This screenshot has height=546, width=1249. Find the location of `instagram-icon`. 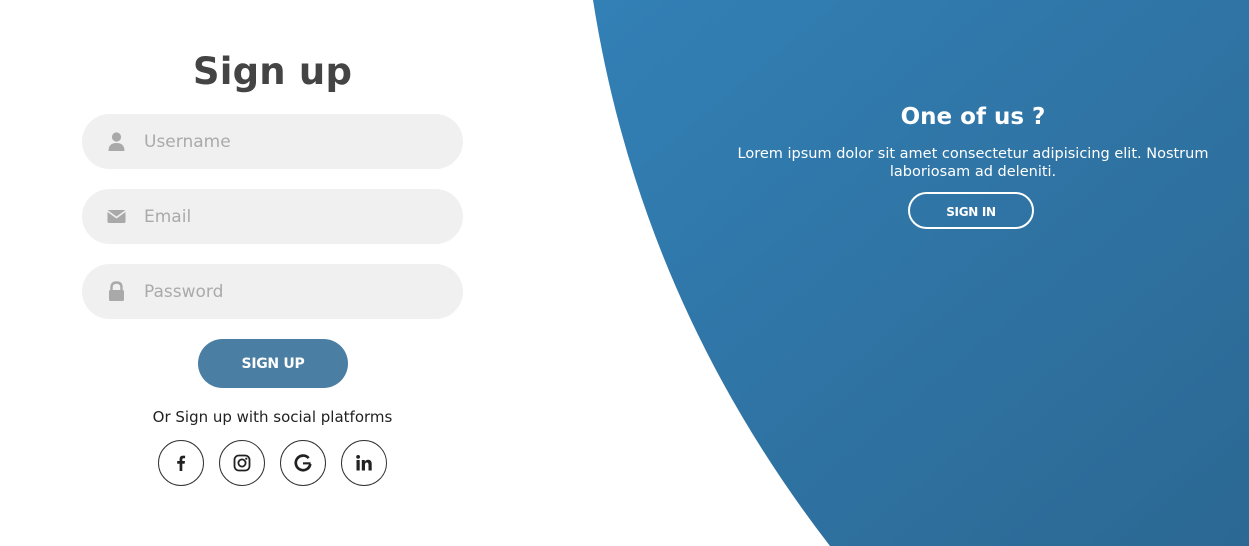

instagram-icon is located at coordinates (242, 463).